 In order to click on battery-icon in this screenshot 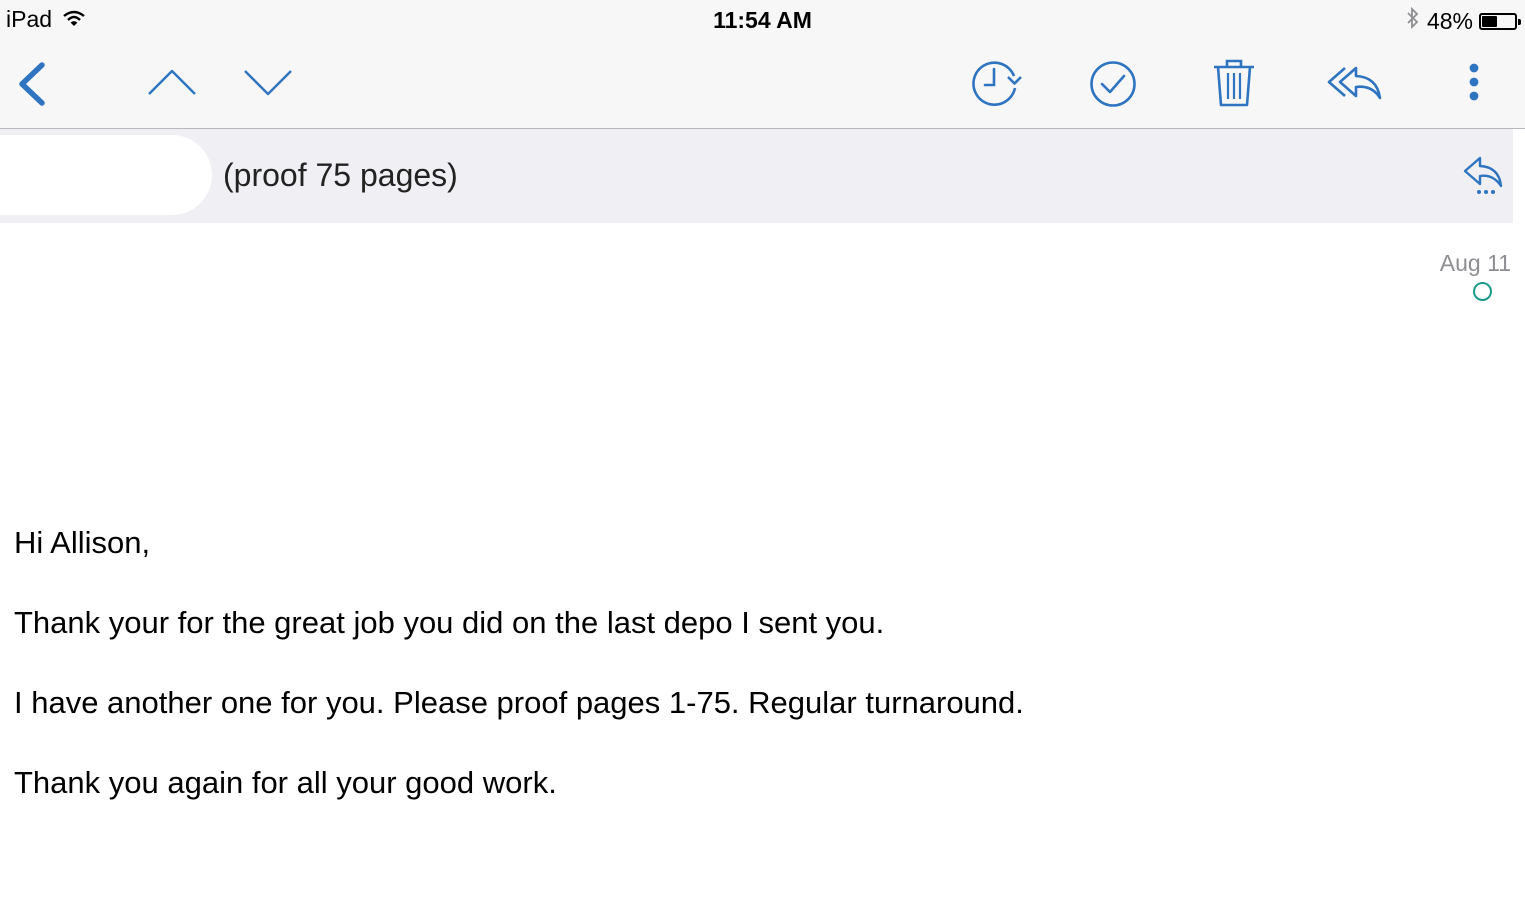, I will do `click(1500, 21)`.